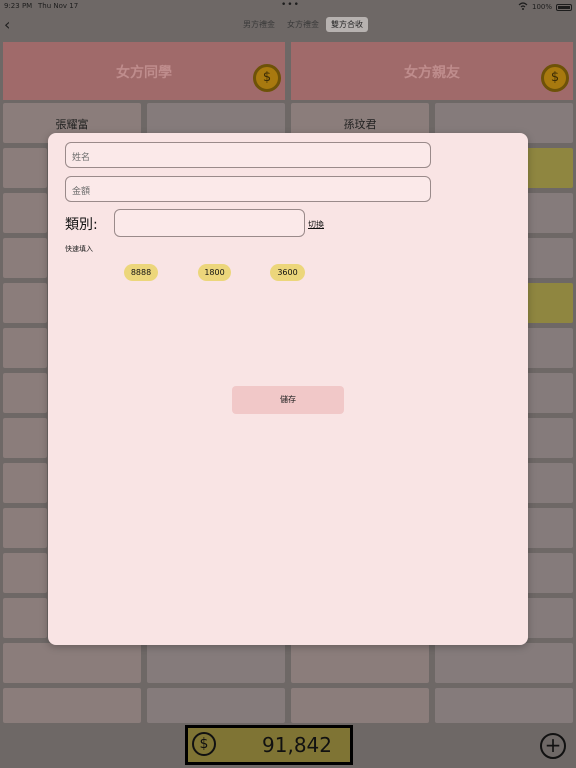 Image resolution: width=576 pixels, height=768 pixels. Describe the element at coordinates (58, 6) in the screenshot. I see `status-date: Thu Nov 17` at that location.